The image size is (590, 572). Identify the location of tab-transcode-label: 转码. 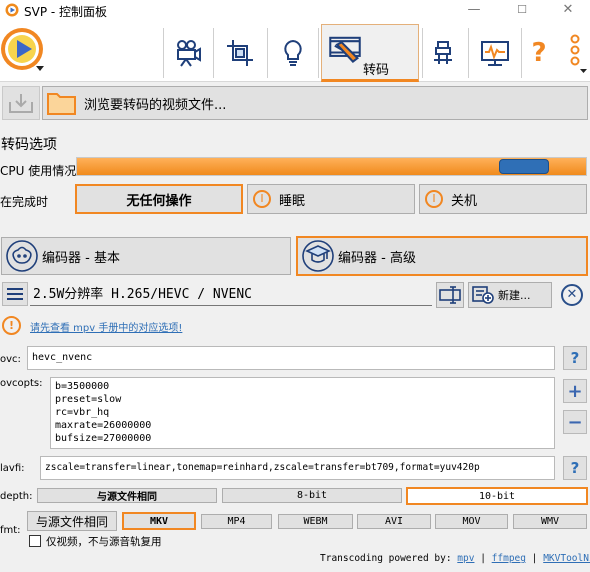
(376, 70).